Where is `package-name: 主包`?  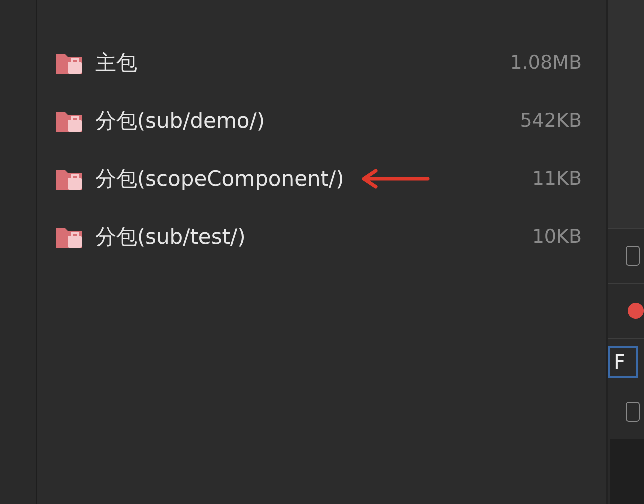 package-name: 主包 is located at coordinates (116, 63).